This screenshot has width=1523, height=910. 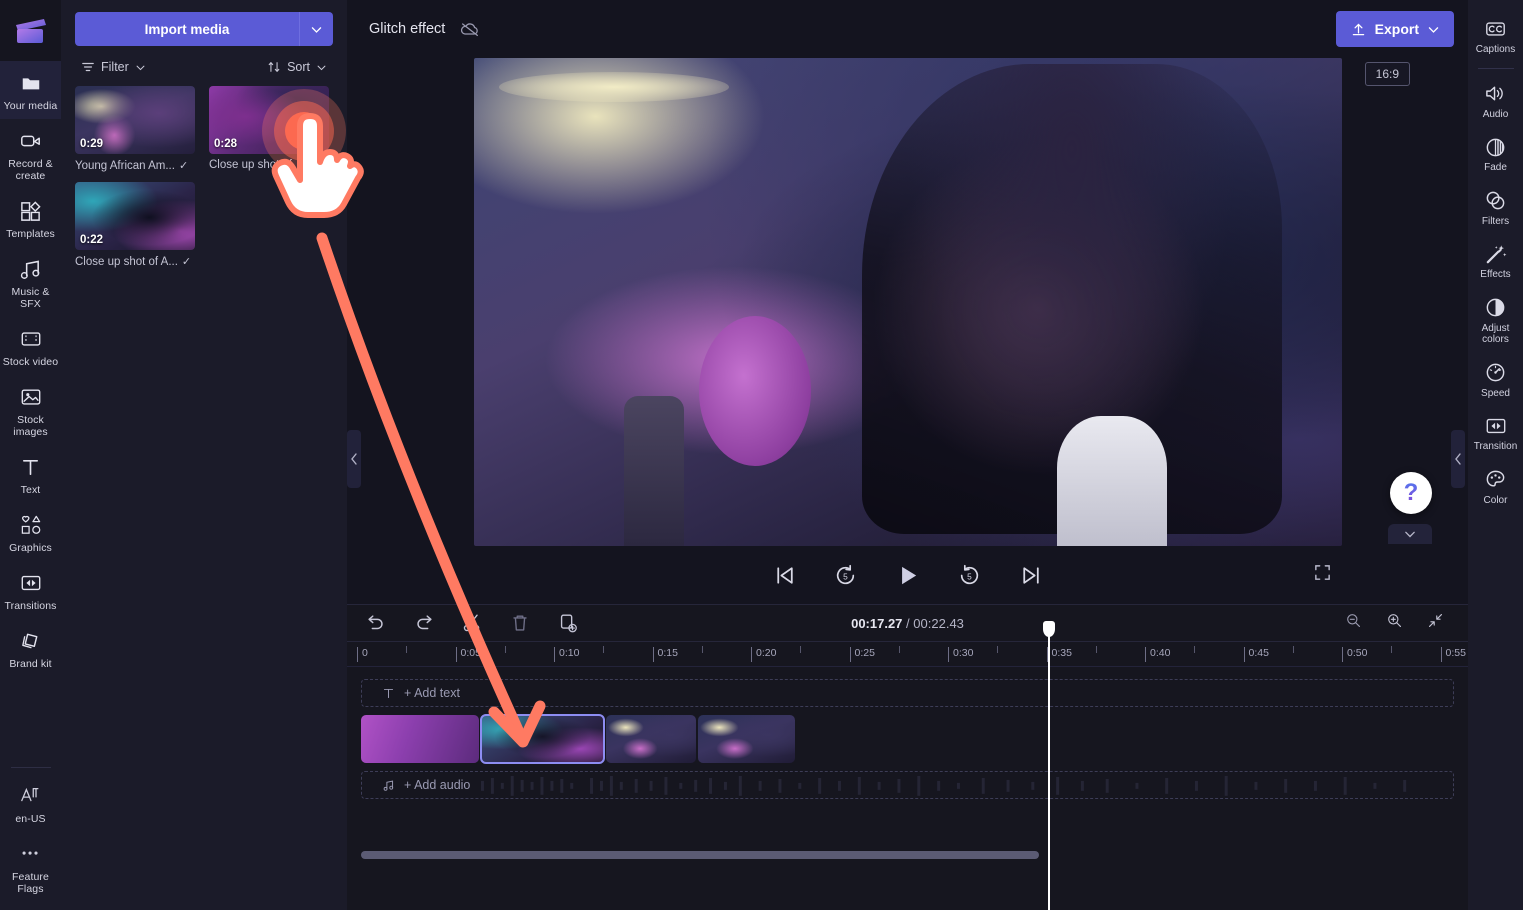 I want to click on zoom-out-button, so click(x=1353, y=623).